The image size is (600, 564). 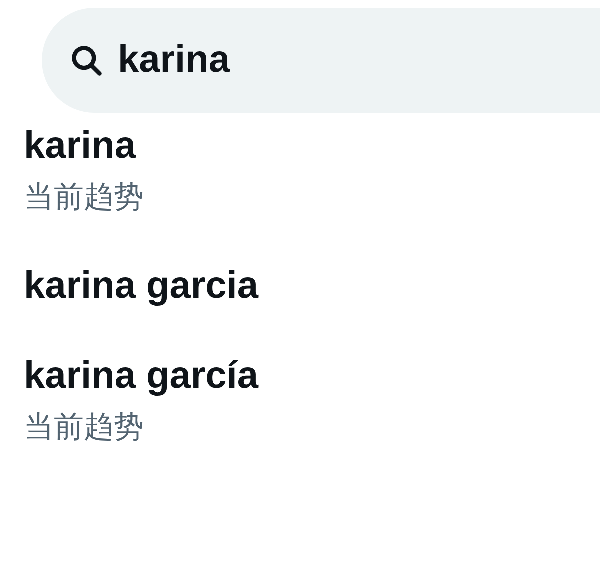 What do you see at coordinates (87, 61) in the screenshot?
I see `search-icon` at bounding box center [87, 61].